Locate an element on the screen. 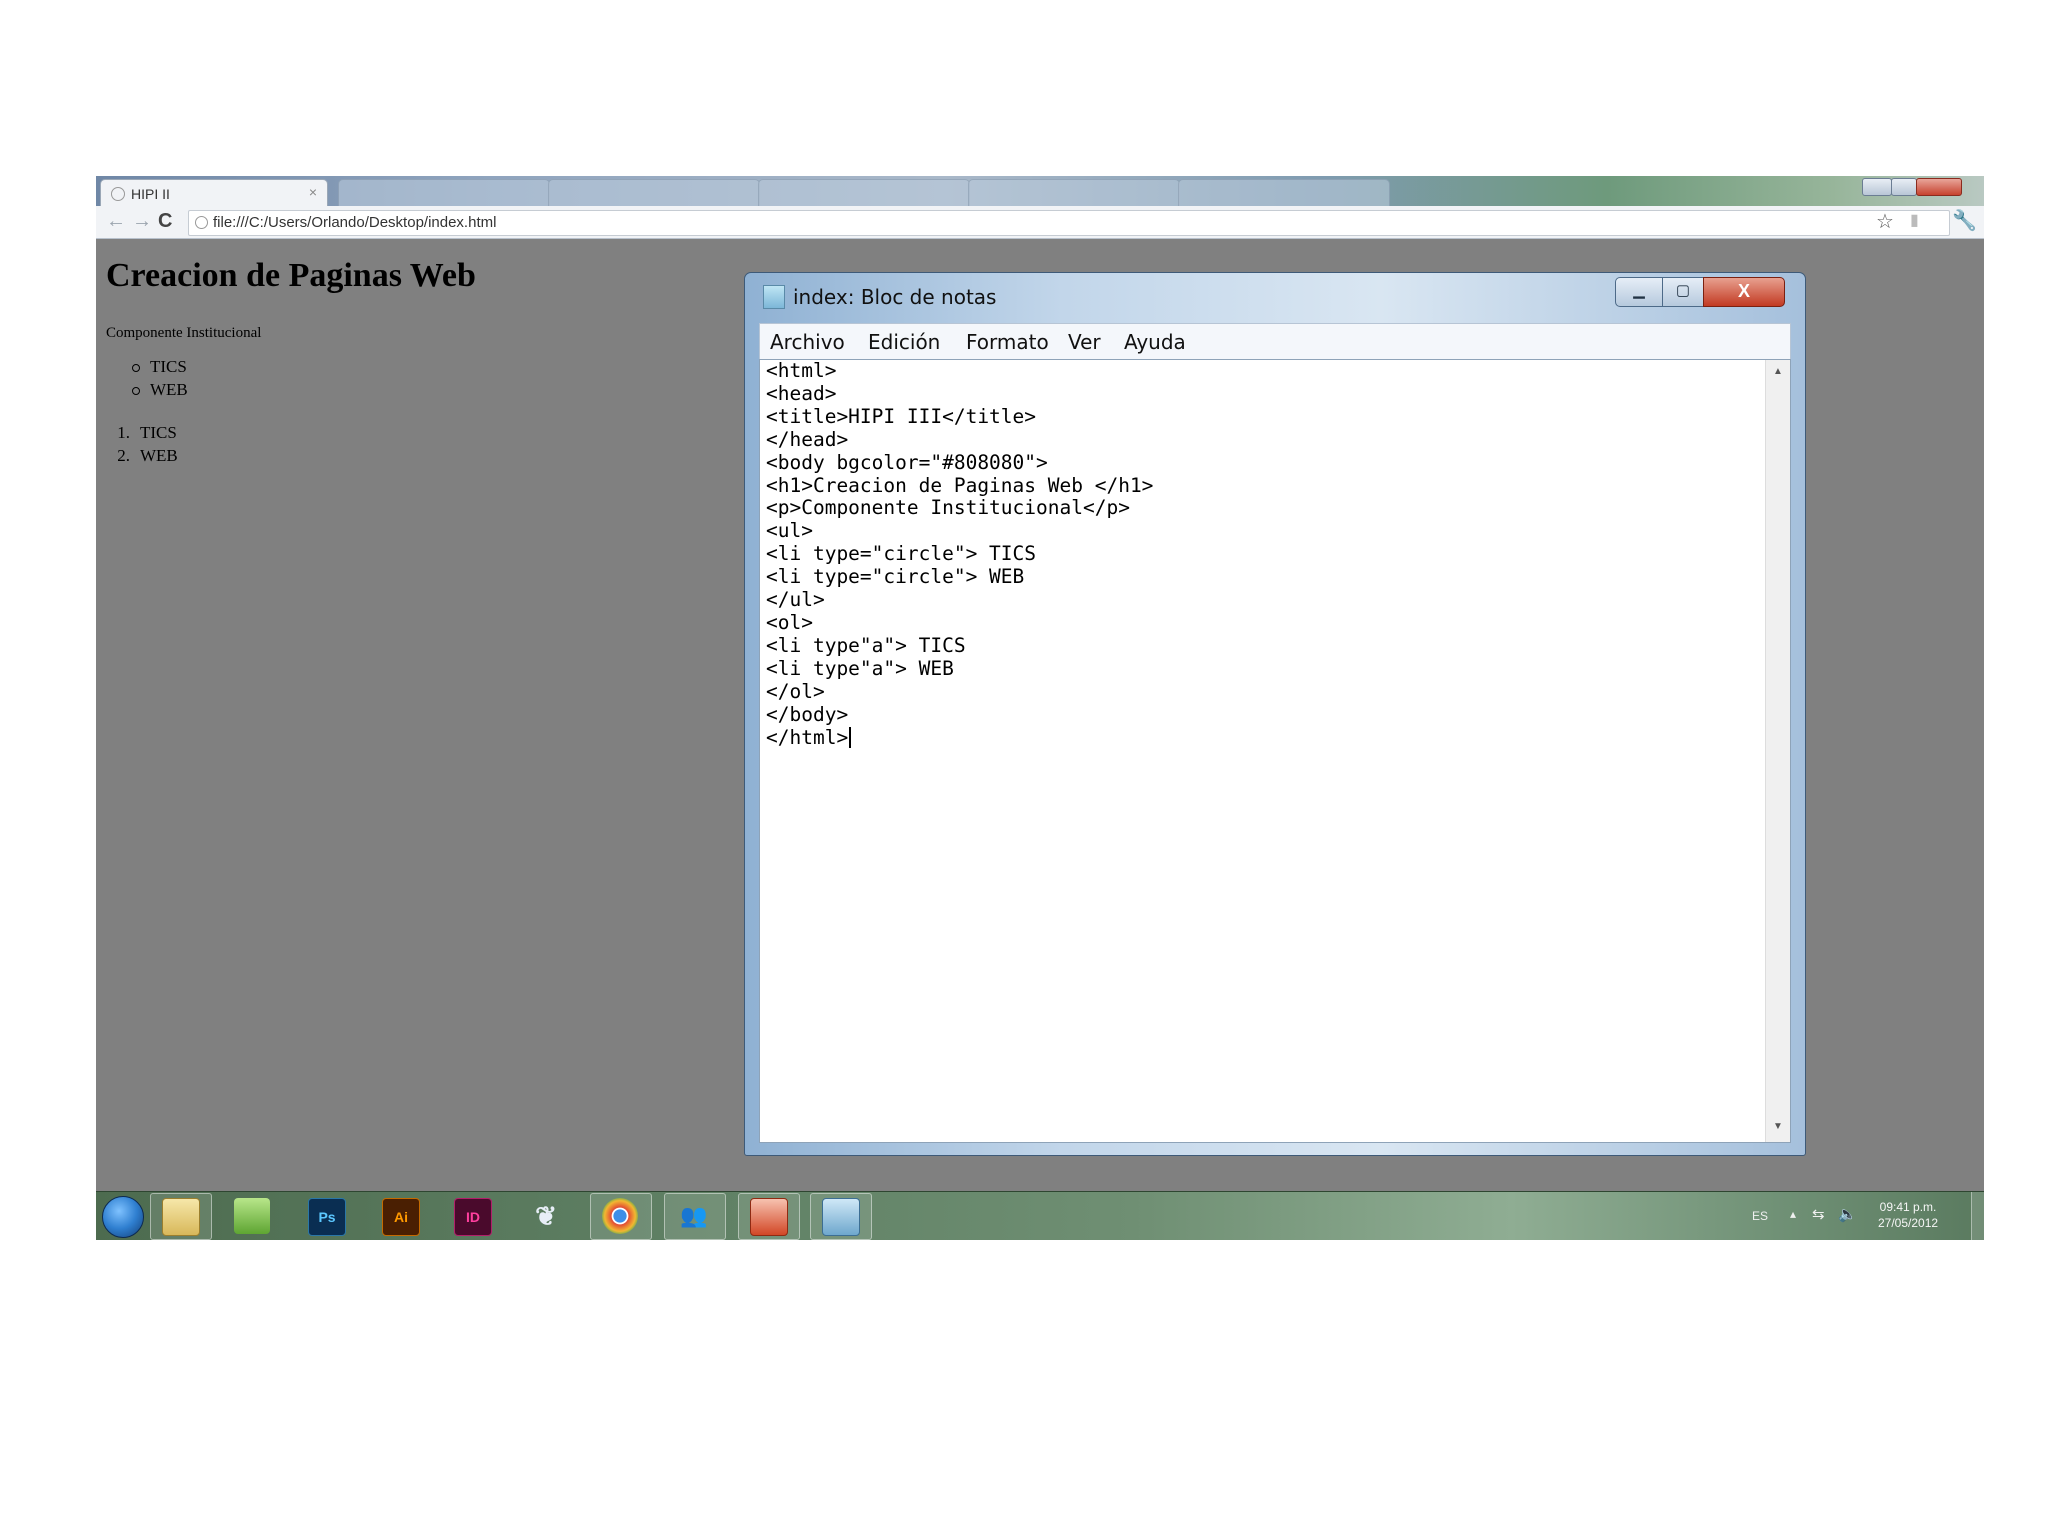 This screenshot has width=2048, height=1536. chrome-icon is located at coordinates (620, 1216).